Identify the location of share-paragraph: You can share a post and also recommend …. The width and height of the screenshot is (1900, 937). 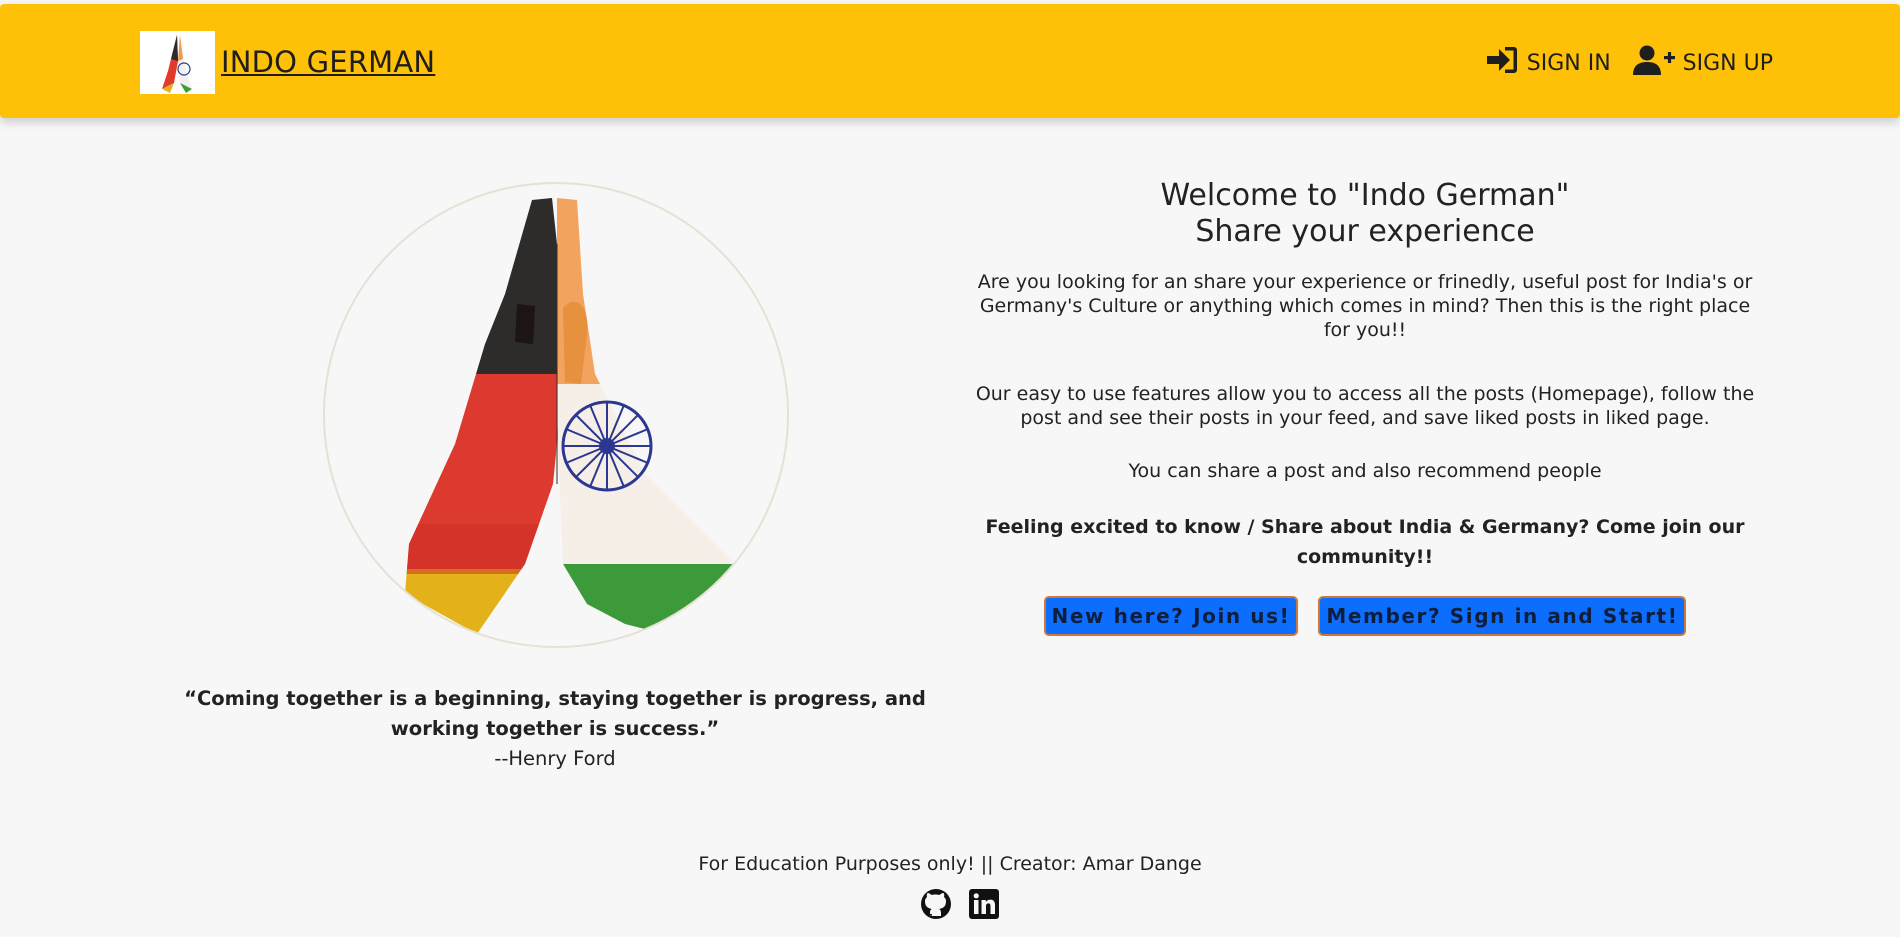
(1365, 471).